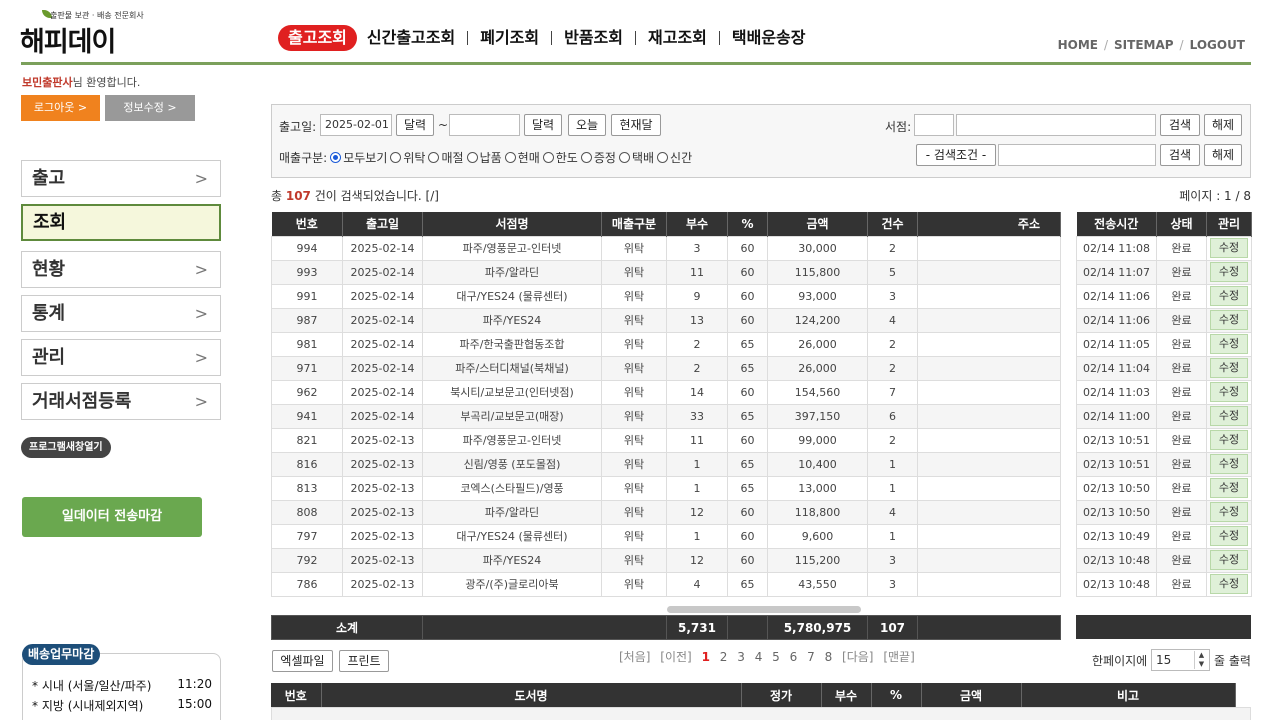 Image resolution: width=1273 pixels, height=720 pixels. What do you see at coordinates (666, 536) in the screenshot?
I see `table-row: 797 2025-02-13 대구/YES24 (물류센터) 위탁 1 60 9,600 1` at bounding box center [666, 536].